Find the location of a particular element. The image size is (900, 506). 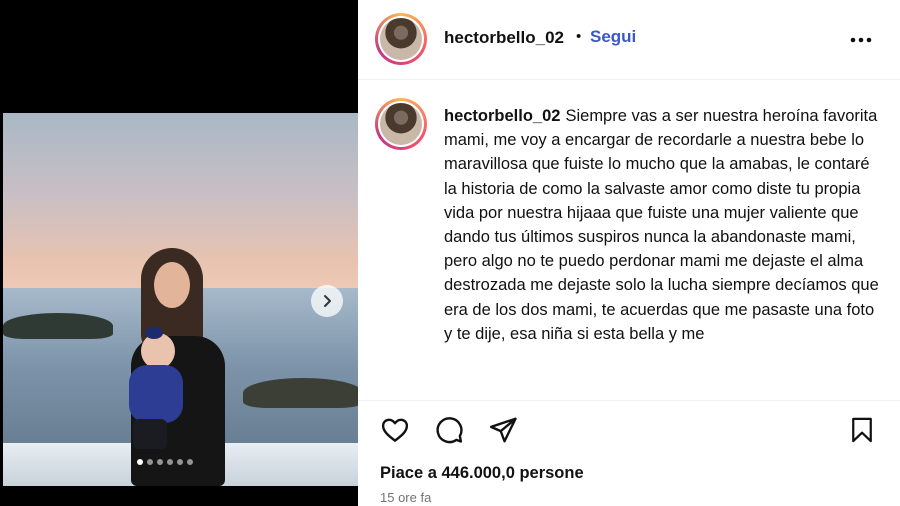

header-username: hectorbello_02 is located at coordinates (504, 38).